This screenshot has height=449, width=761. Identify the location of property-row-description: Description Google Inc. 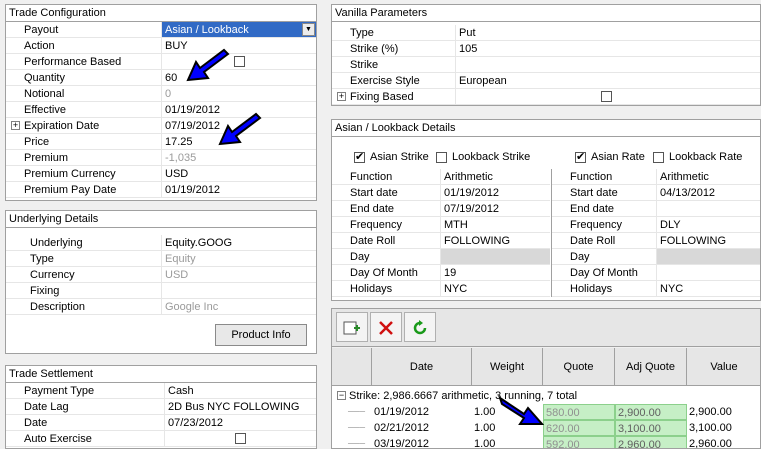
(161, 307).